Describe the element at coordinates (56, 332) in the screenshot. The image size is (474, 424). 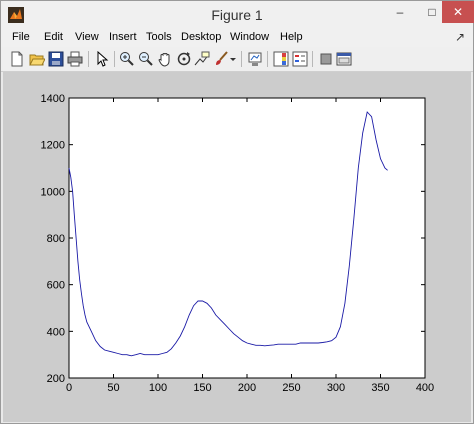
I see `y-tick-label: 400` at that location.